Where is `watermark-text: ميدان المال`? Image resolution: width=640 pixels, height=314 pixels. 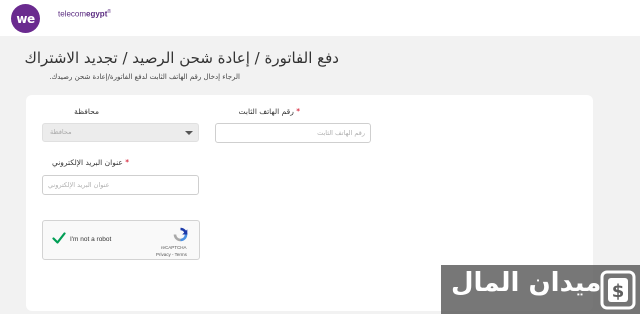
watermark-text: ميدان المال is located at coordinates (526, 283).